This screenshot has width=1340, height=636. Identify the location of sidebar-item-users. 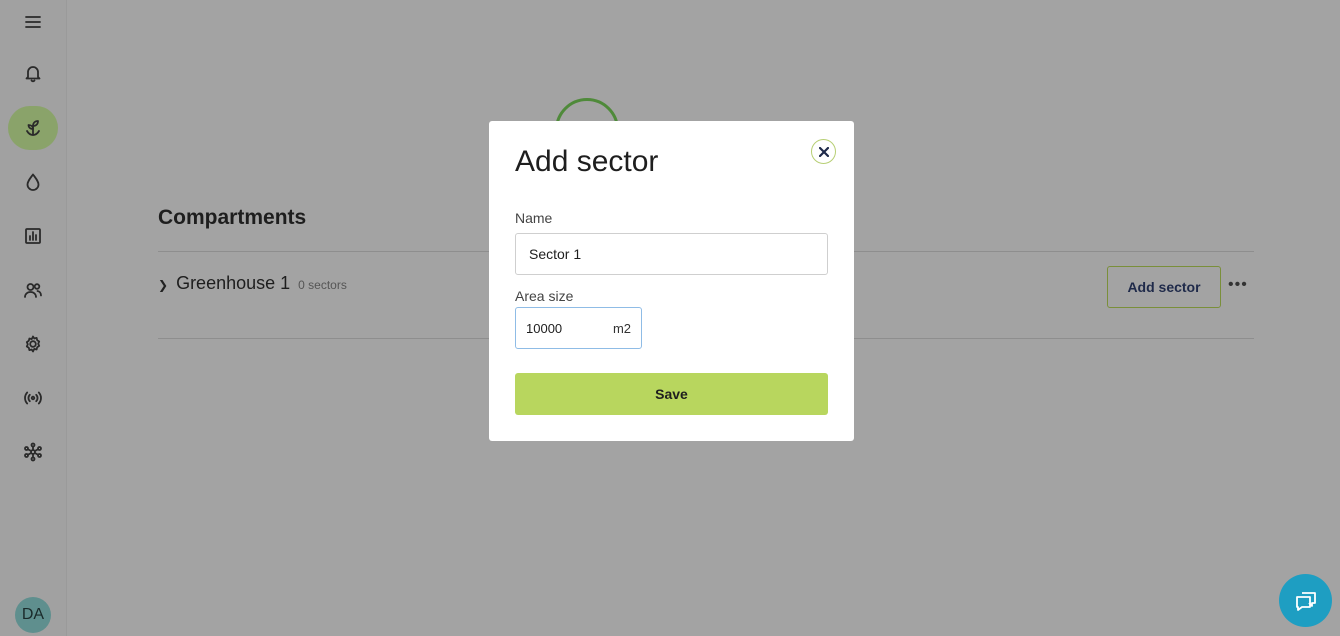
(33, 290).